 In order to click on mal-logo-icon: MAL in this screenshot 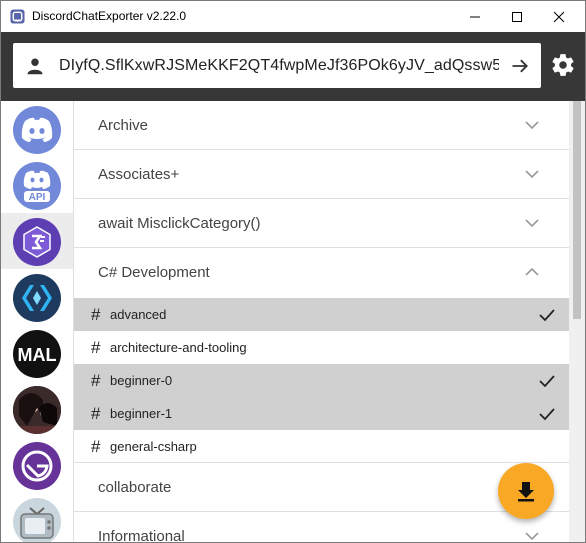, I will do `click(37, 354)`.